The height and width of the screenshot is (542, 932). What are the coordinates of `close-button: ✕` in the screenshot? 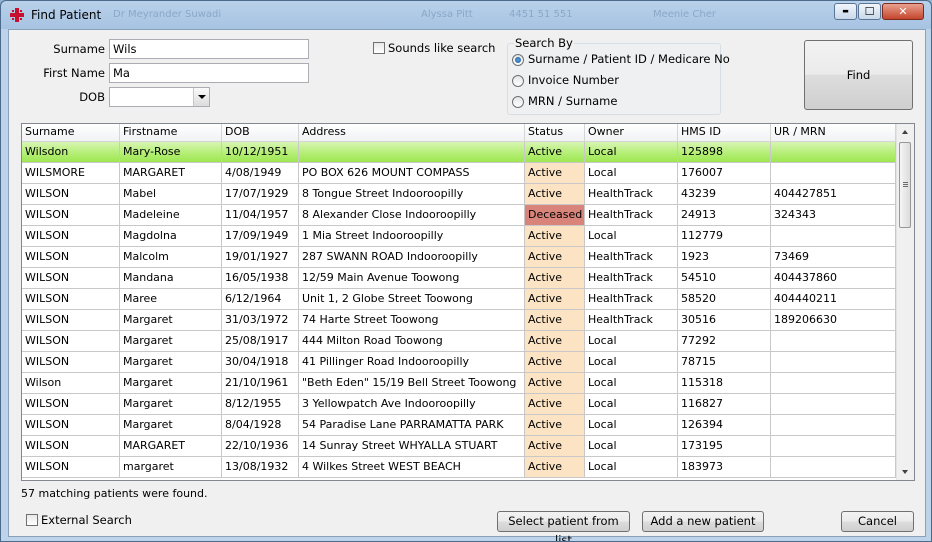 It's located at (903, 11).